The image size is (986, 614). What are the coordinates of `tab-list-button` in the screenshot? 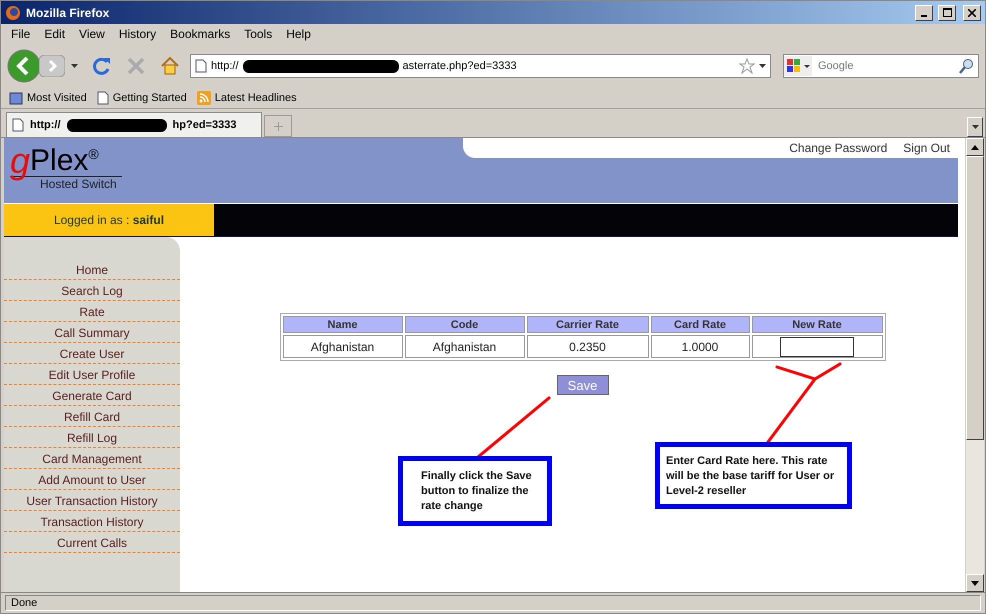 It's located at (975, 127).